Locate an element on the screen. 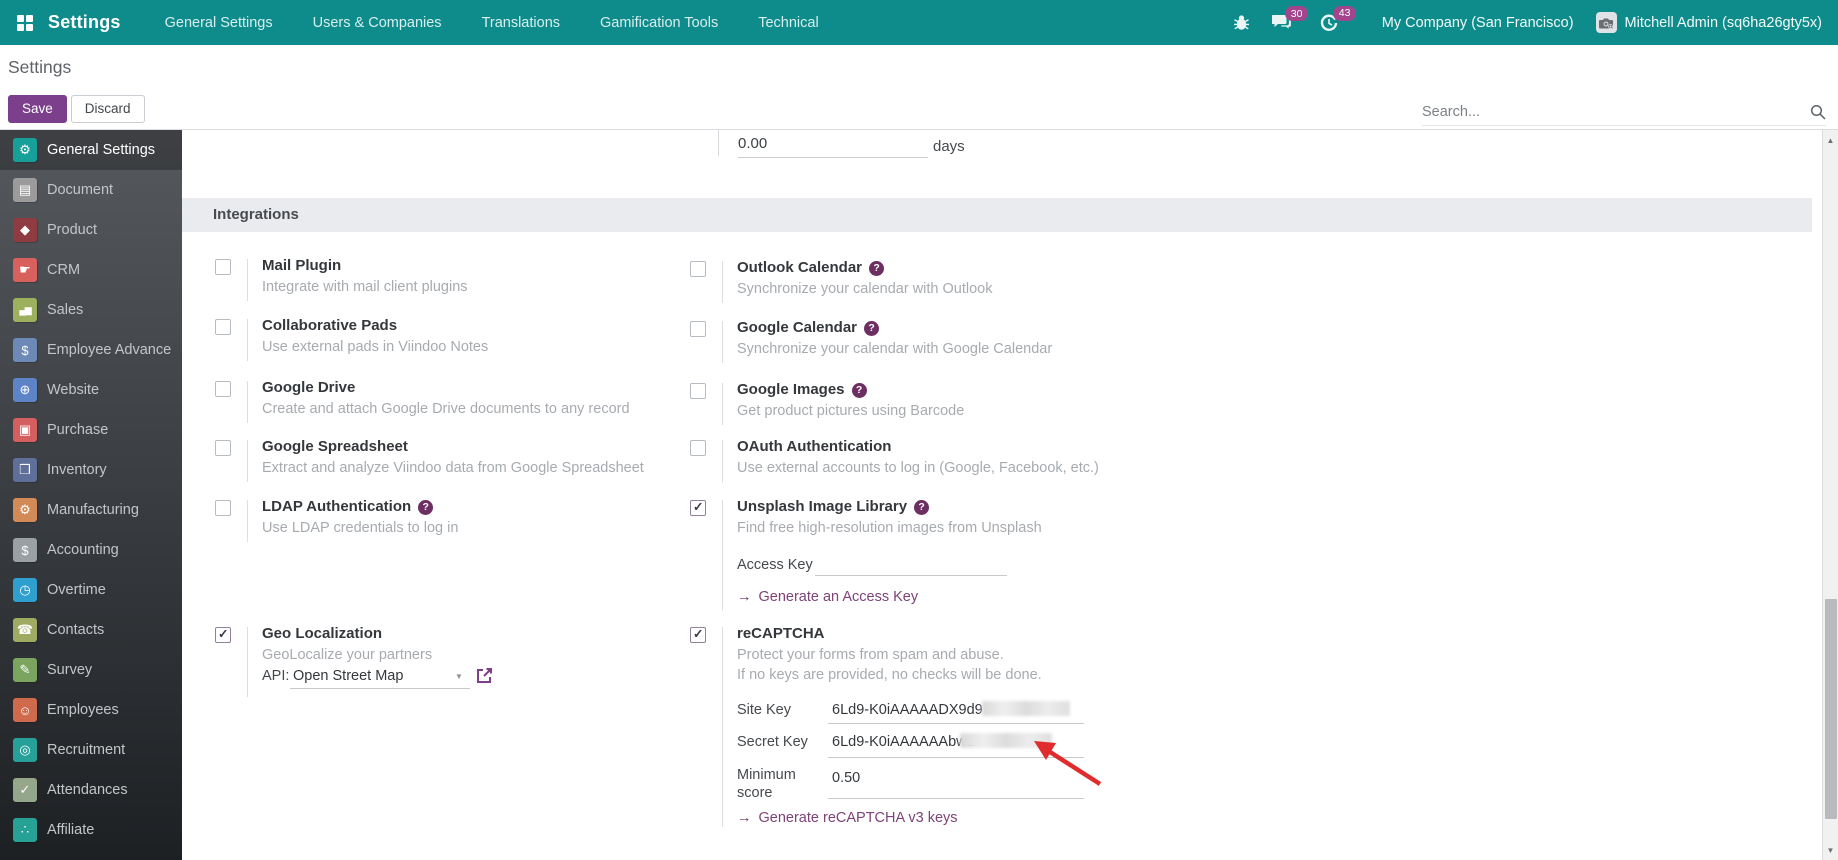  days-input: 0.00 is located at coordinates (833, 146).